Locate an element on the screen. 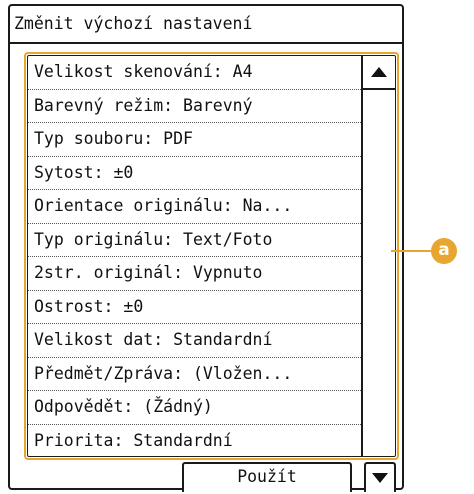 This screenshot has width=474, height=494. setting-color-mode: Barevný režim: Barevný is located at coordinates (195, 106).